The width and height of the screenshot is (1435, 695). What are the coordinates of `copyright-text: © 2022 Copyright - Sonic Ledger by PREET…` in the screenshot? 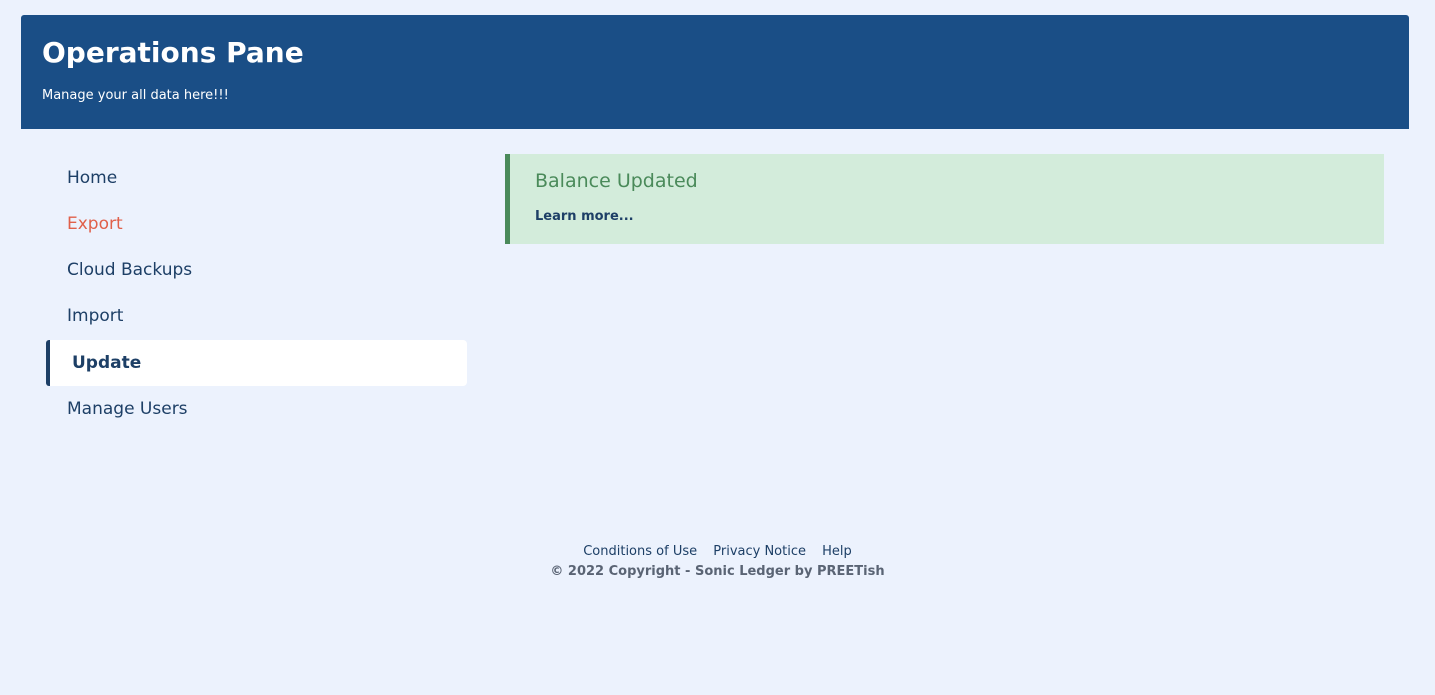 It's located at (717, 571).